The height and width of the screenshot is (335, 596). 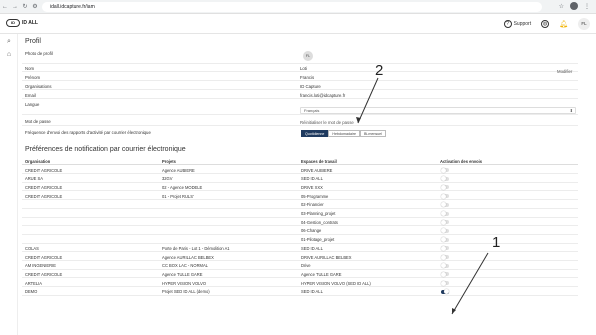 I want to click on field-label: Langue, so click(x=32, y=104).